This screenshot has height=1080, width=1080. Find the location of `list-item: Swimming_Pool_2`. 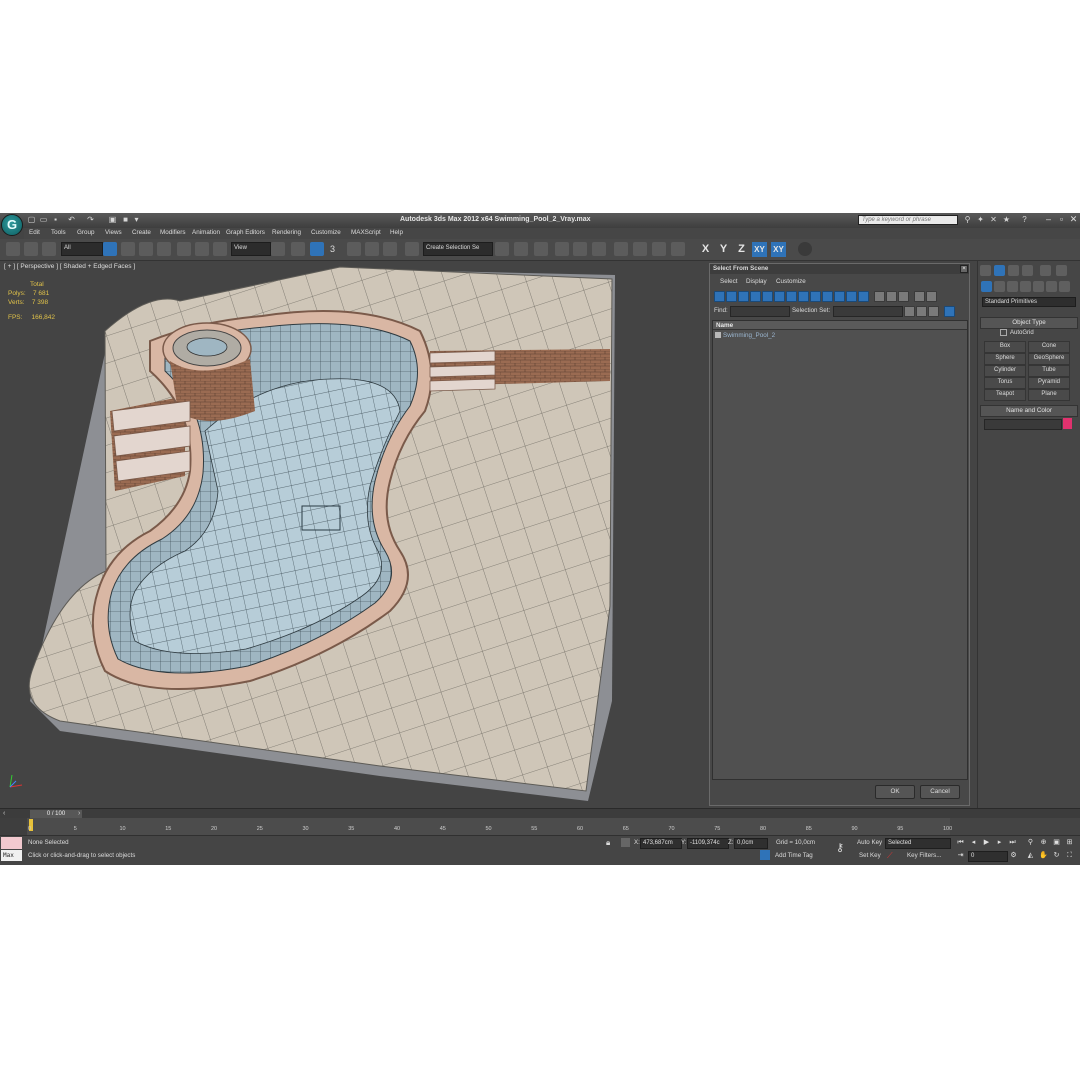

list-item: Swimming_Pool_2 is located at coordinates (745, 335).